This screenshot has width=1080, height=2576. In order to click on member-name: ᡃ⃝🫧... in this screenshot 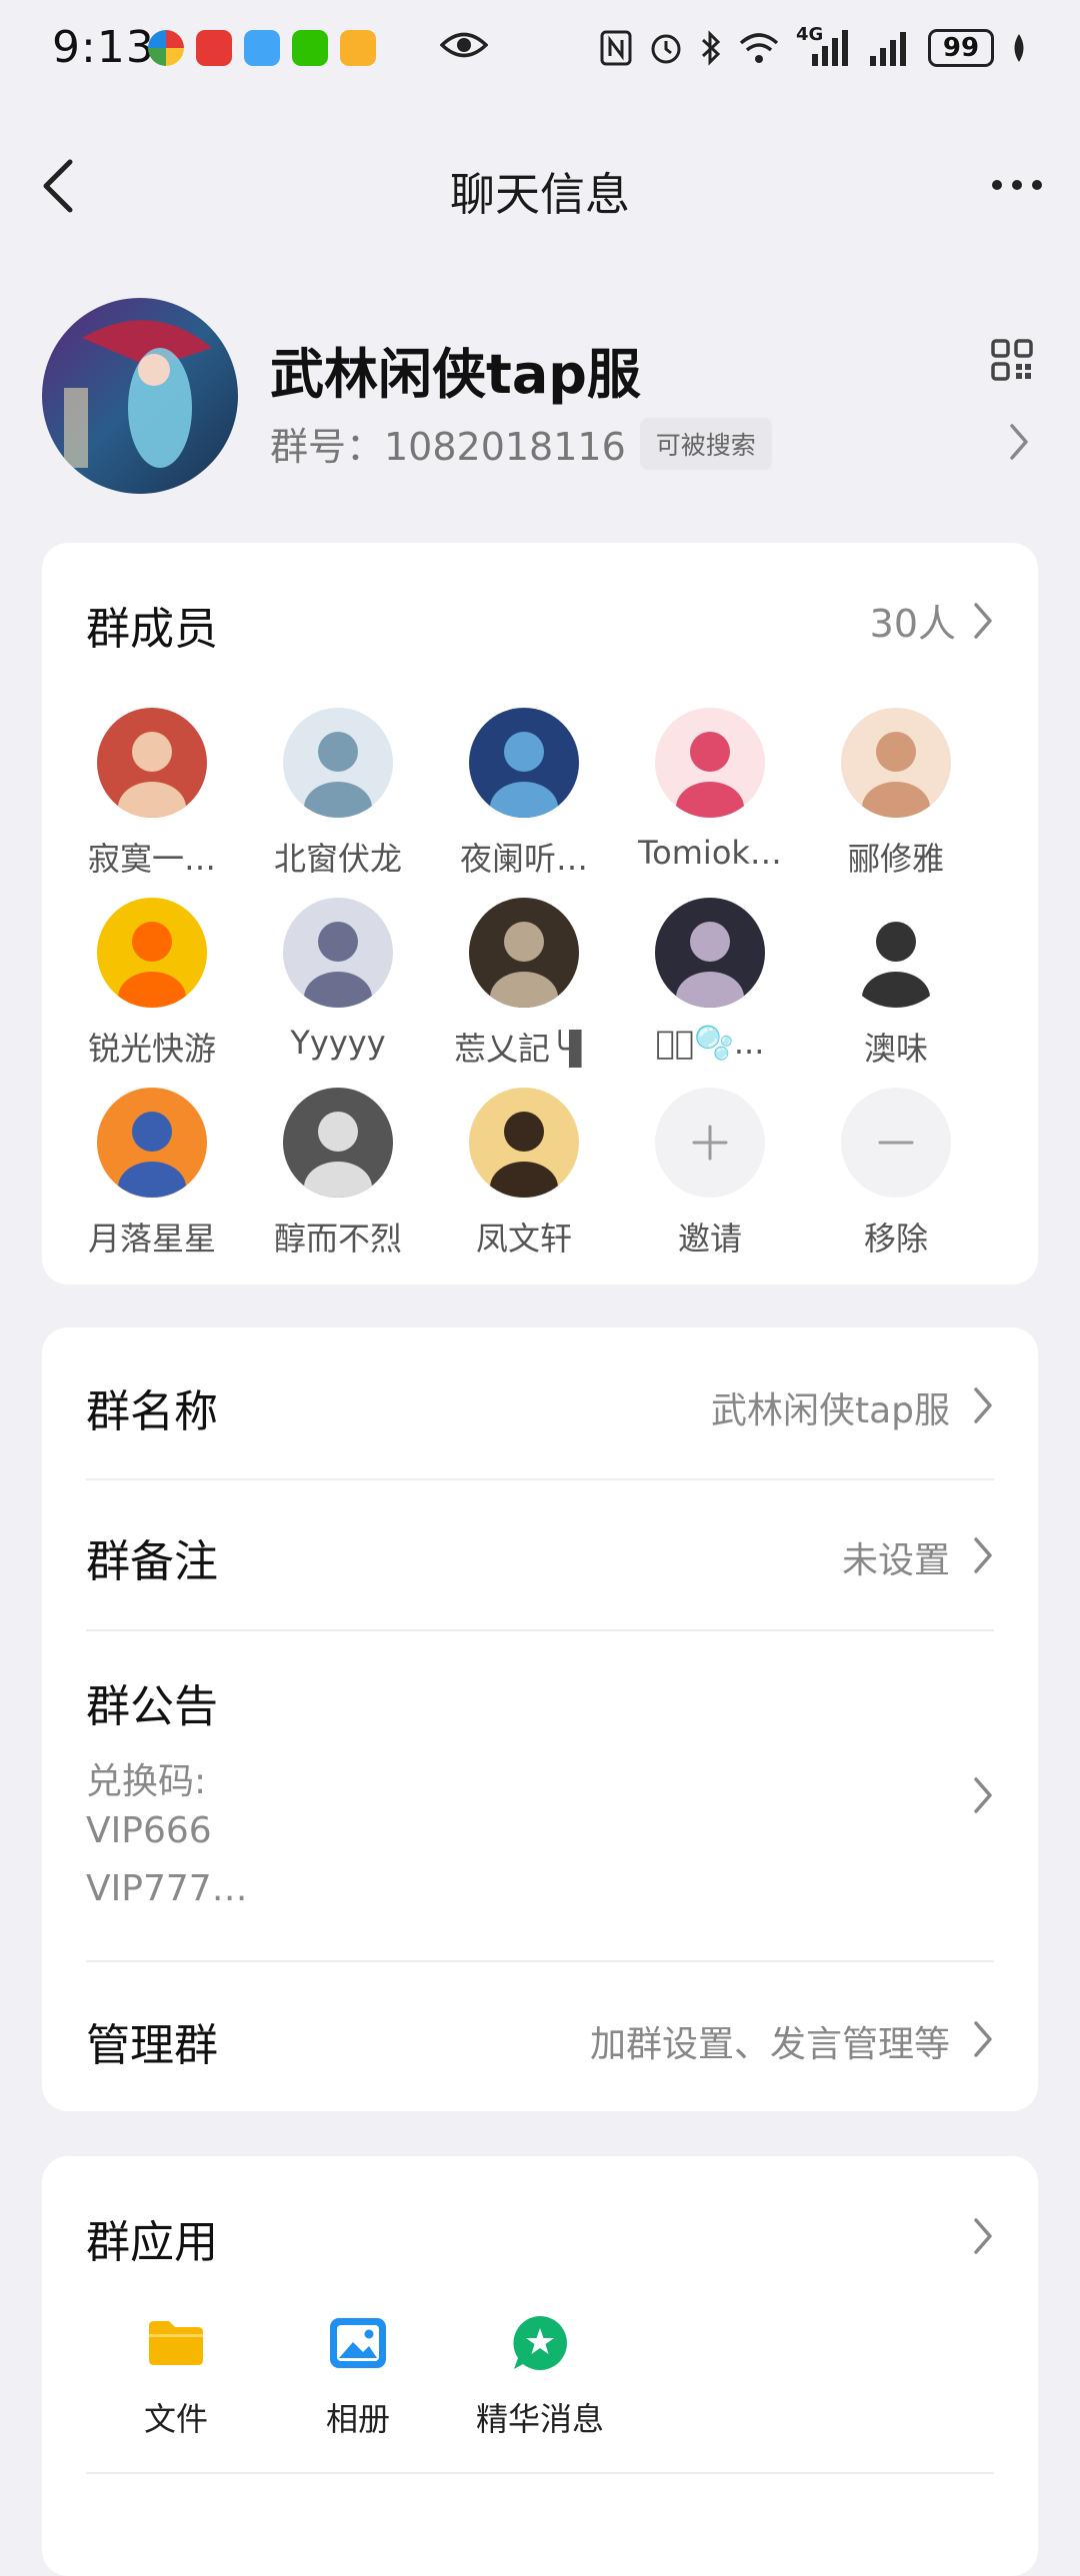, I will do `click(710, 1043)`.